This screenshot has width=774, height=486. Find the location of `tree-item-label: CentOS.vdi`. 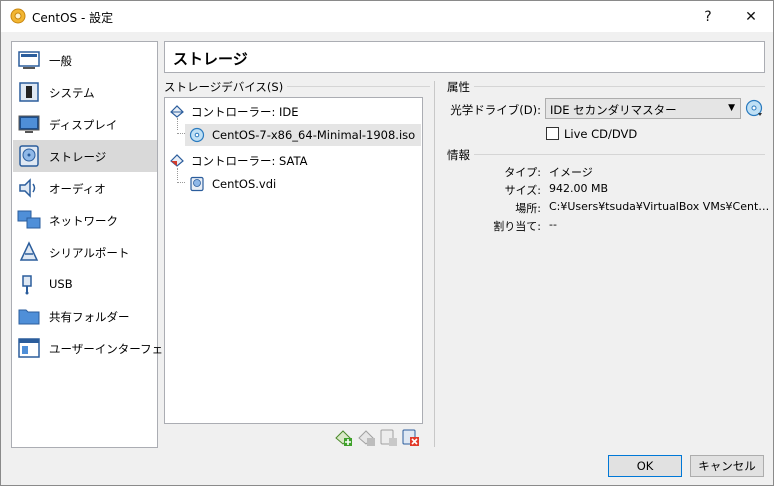

tree-item-label: CentOS.vdi is located at coordinates (244, 184).